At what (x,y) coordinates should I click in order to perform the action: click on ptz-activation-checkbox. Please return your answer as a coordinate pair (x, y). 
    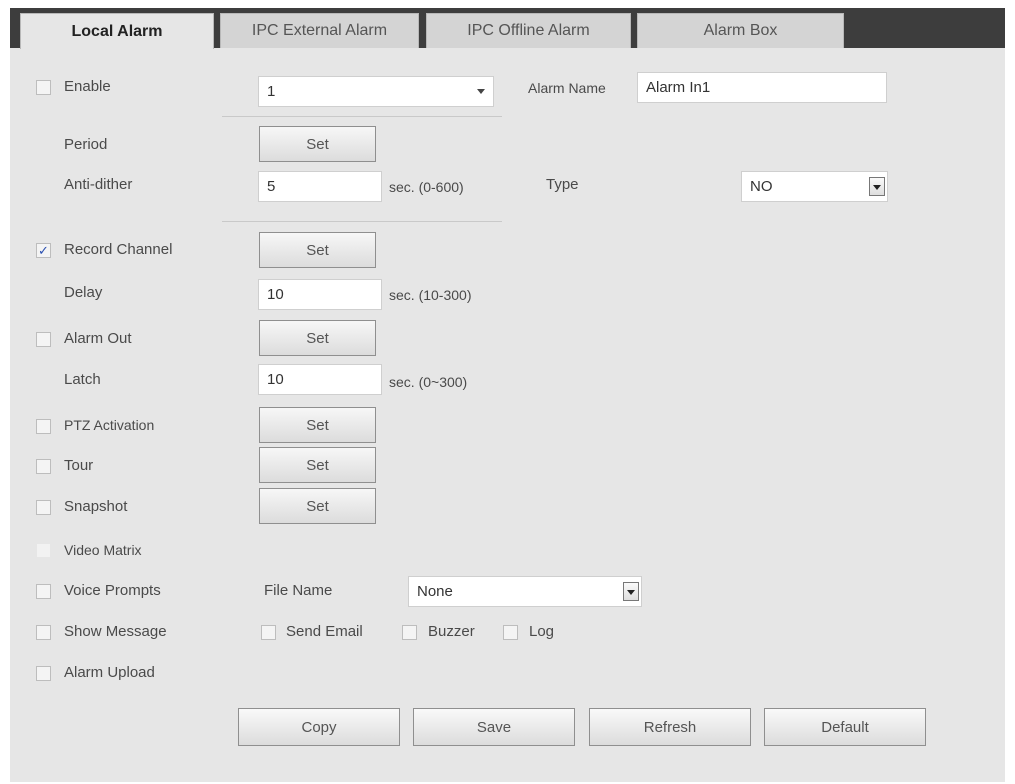
    Looking at the image, I should click on (43, 426).